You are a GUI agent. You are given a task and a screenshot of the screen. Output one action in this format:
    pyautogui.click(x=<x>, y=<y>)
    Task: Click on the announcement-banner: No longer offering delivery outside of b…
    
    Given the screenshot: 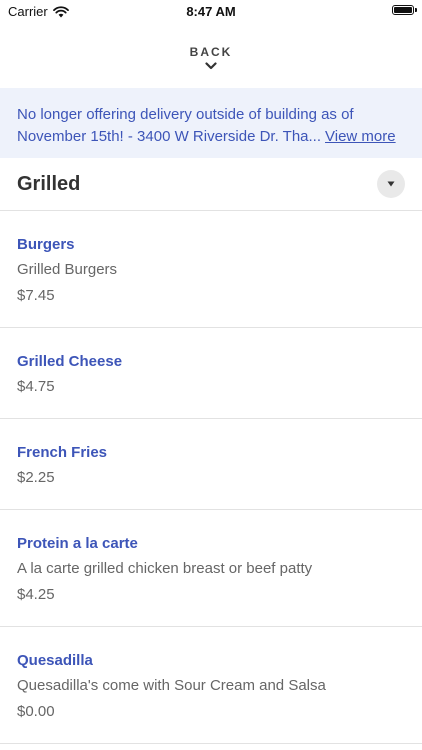 What is the action you would take?
    pyautogui.click(x=211, y=123)
    